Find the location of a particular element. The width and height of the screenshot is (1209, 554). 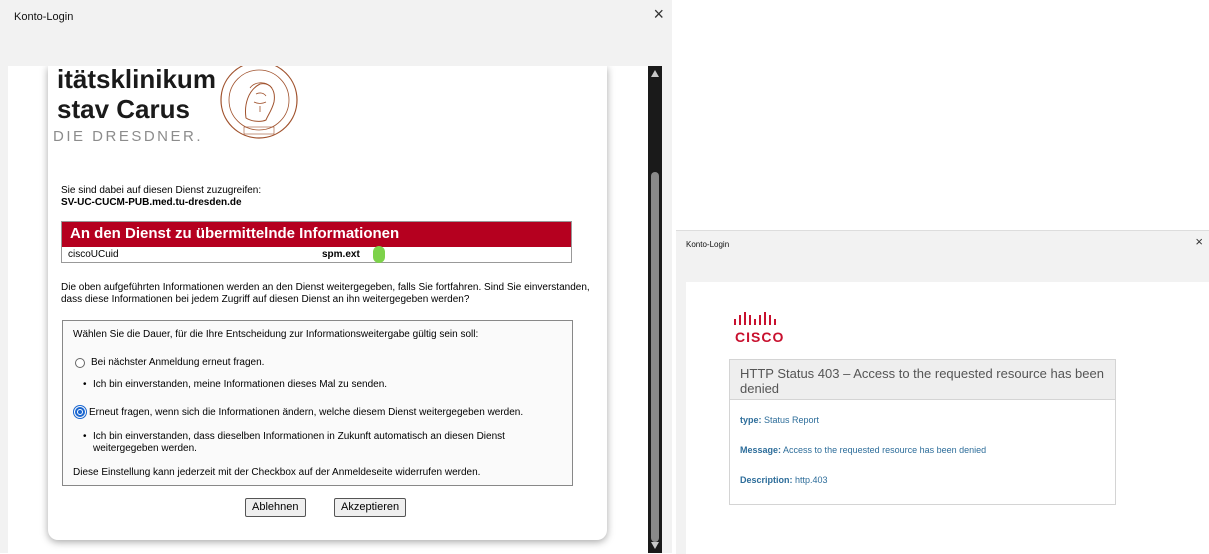

redaction-mark is located at coordinates (379, 254).